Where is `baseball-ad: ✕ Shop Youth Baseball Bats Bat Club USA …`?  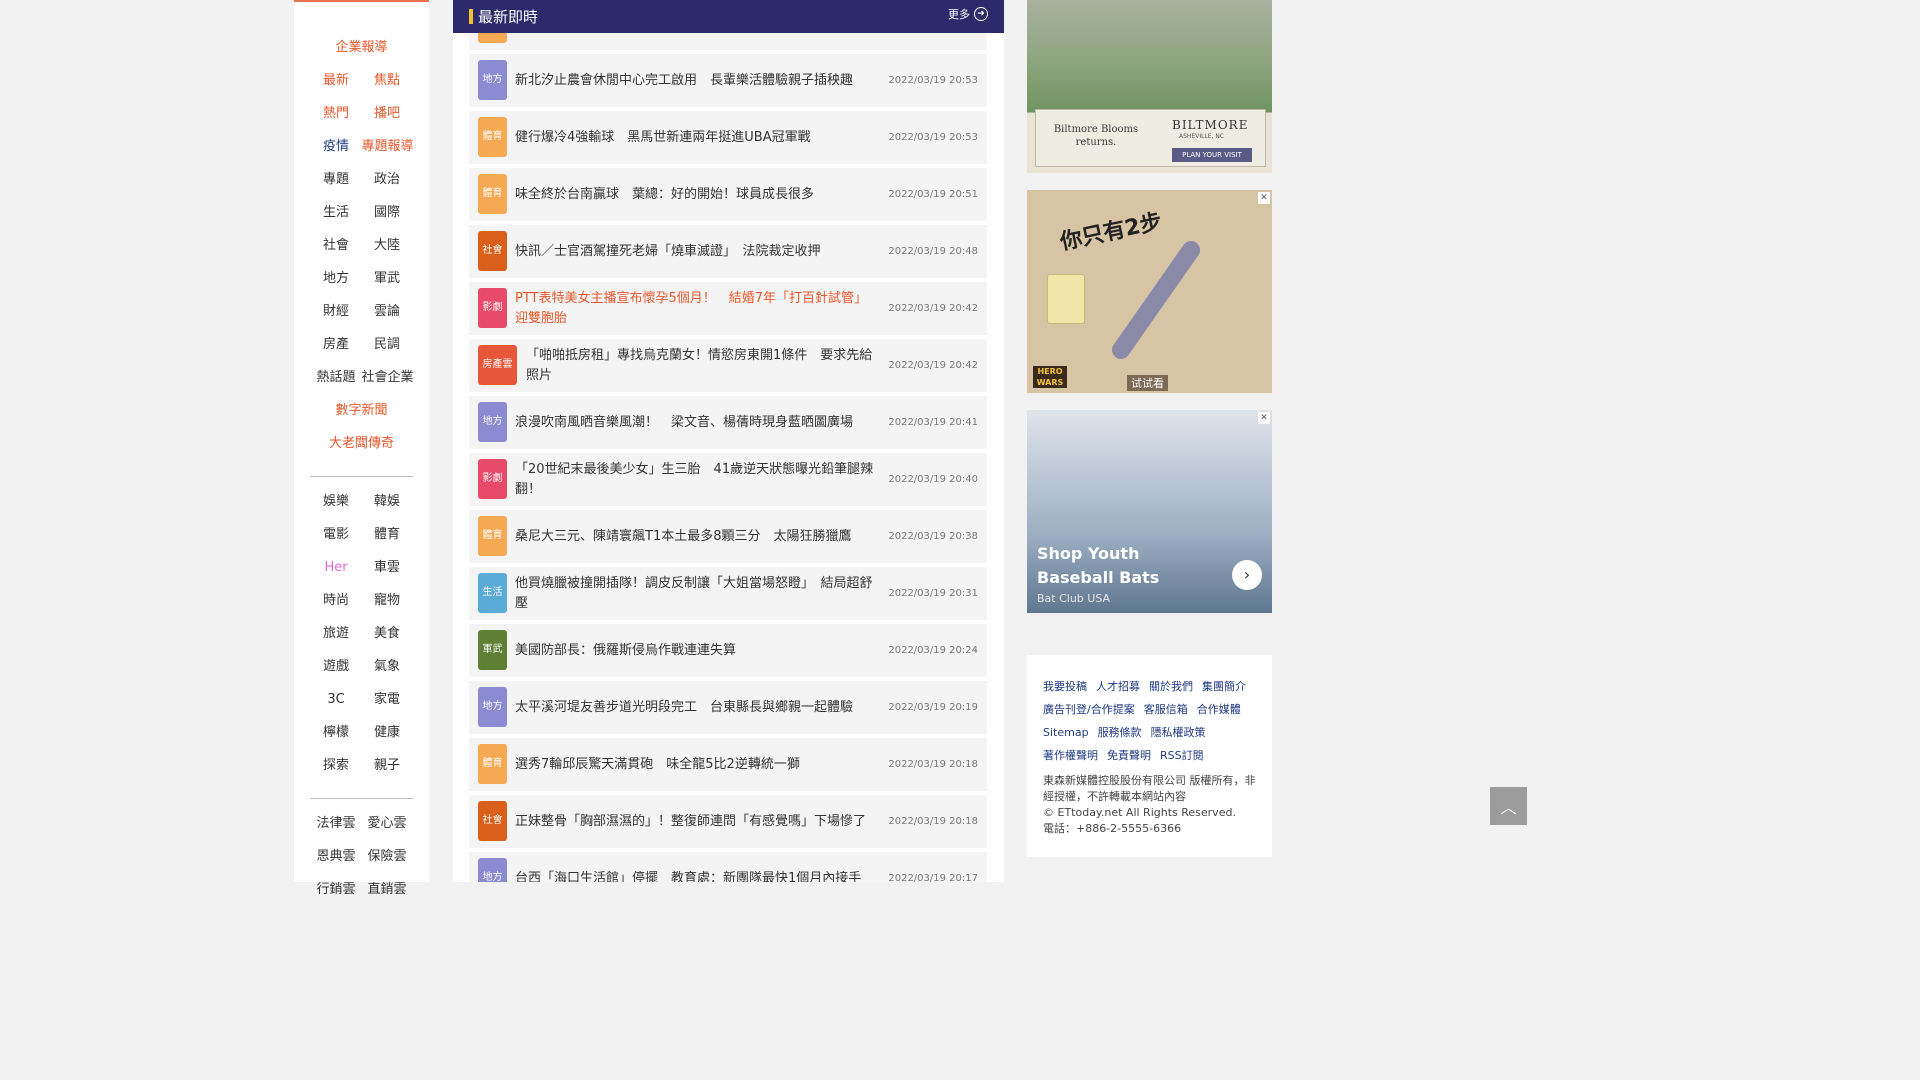
baseball-ad: ✕ Shop Youth Baseball Bats Bat Club USA … is located at coordinates (1149, 511).